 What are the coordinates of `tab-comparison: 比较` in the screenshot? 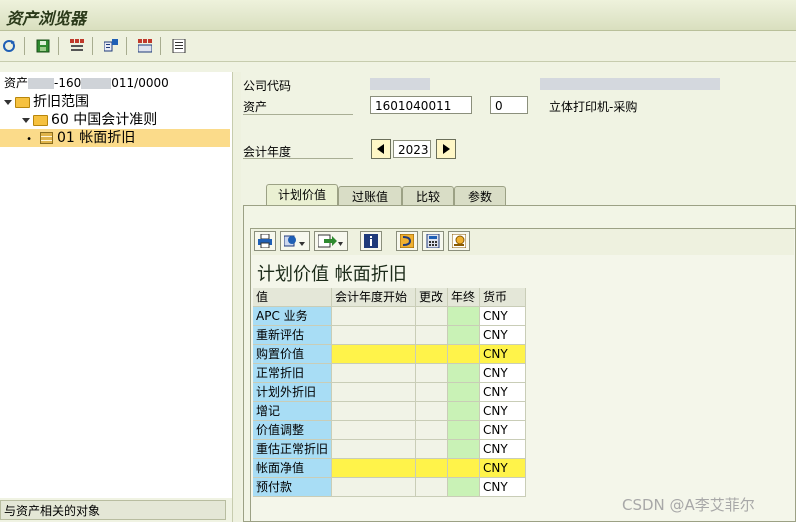 It's located at (428, 196).